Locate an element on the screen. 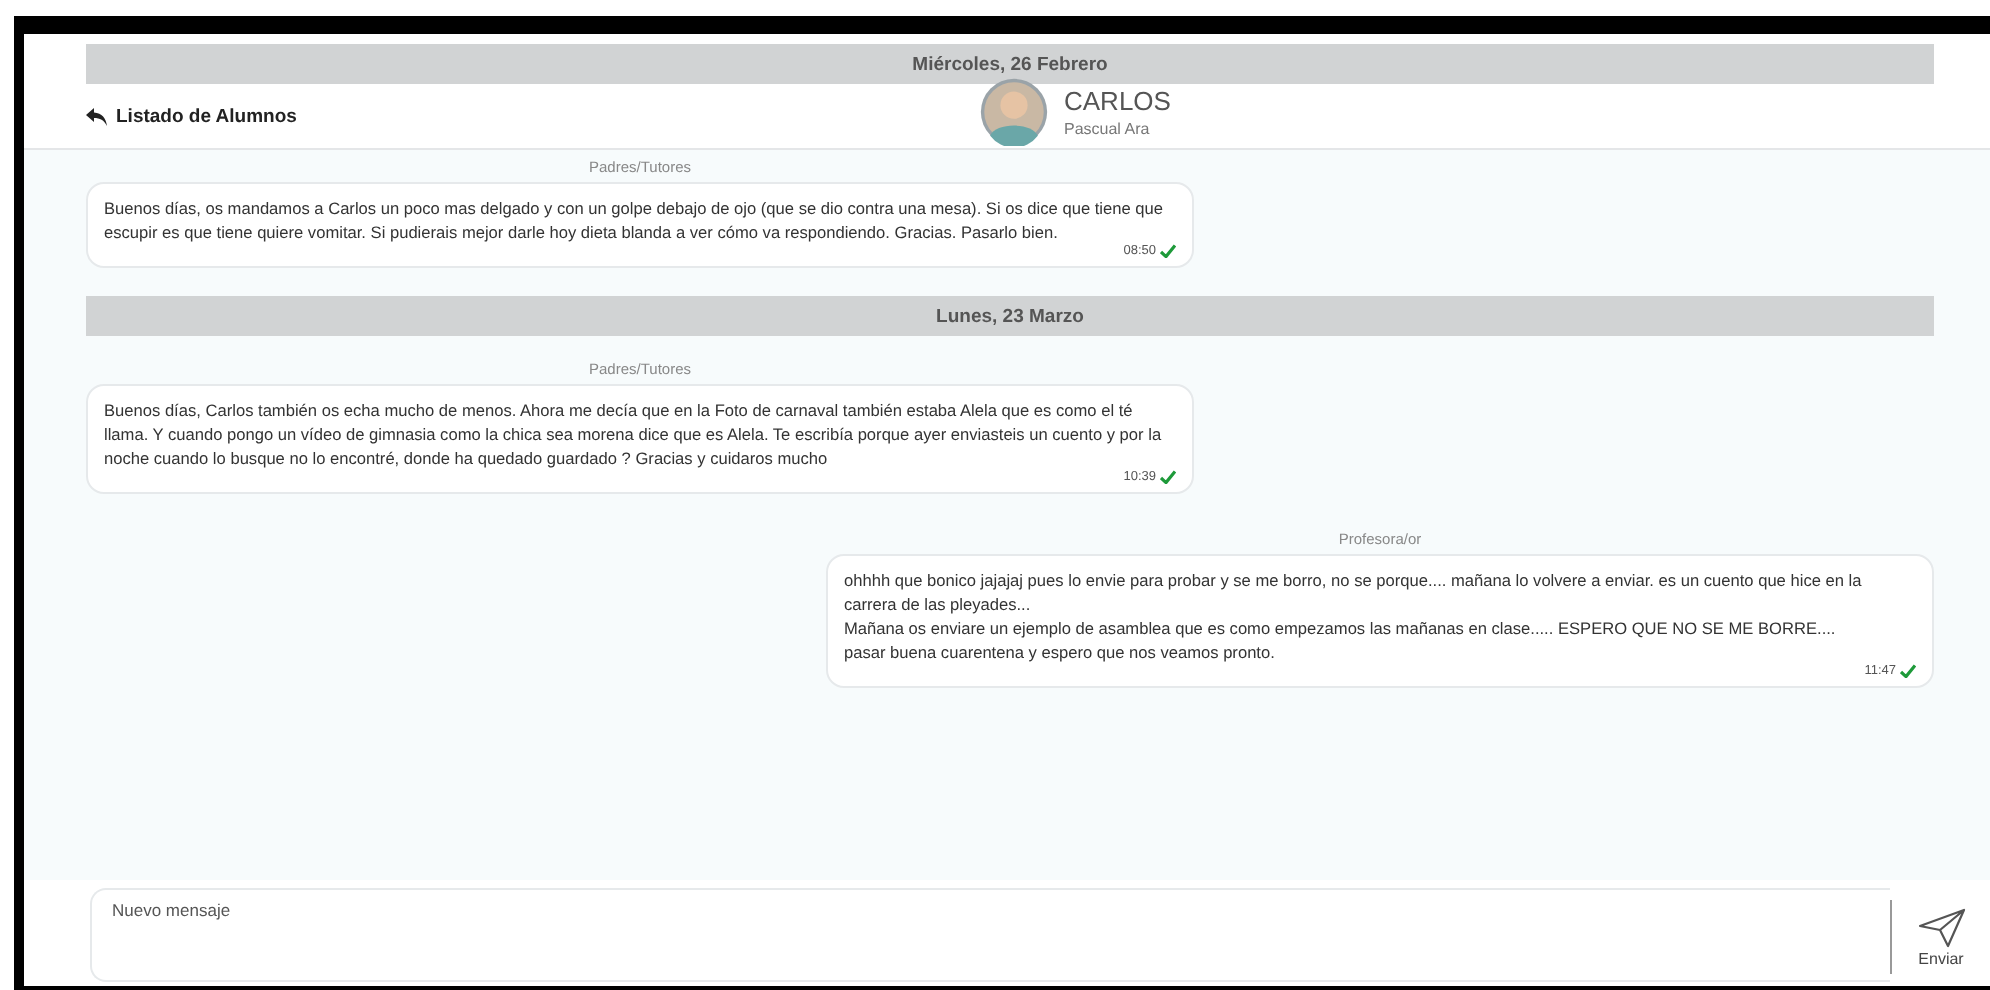 The width and height of the screenshot is (1990, 990). back-link: Listado de Alumnos is located at coordinates (191, 116).